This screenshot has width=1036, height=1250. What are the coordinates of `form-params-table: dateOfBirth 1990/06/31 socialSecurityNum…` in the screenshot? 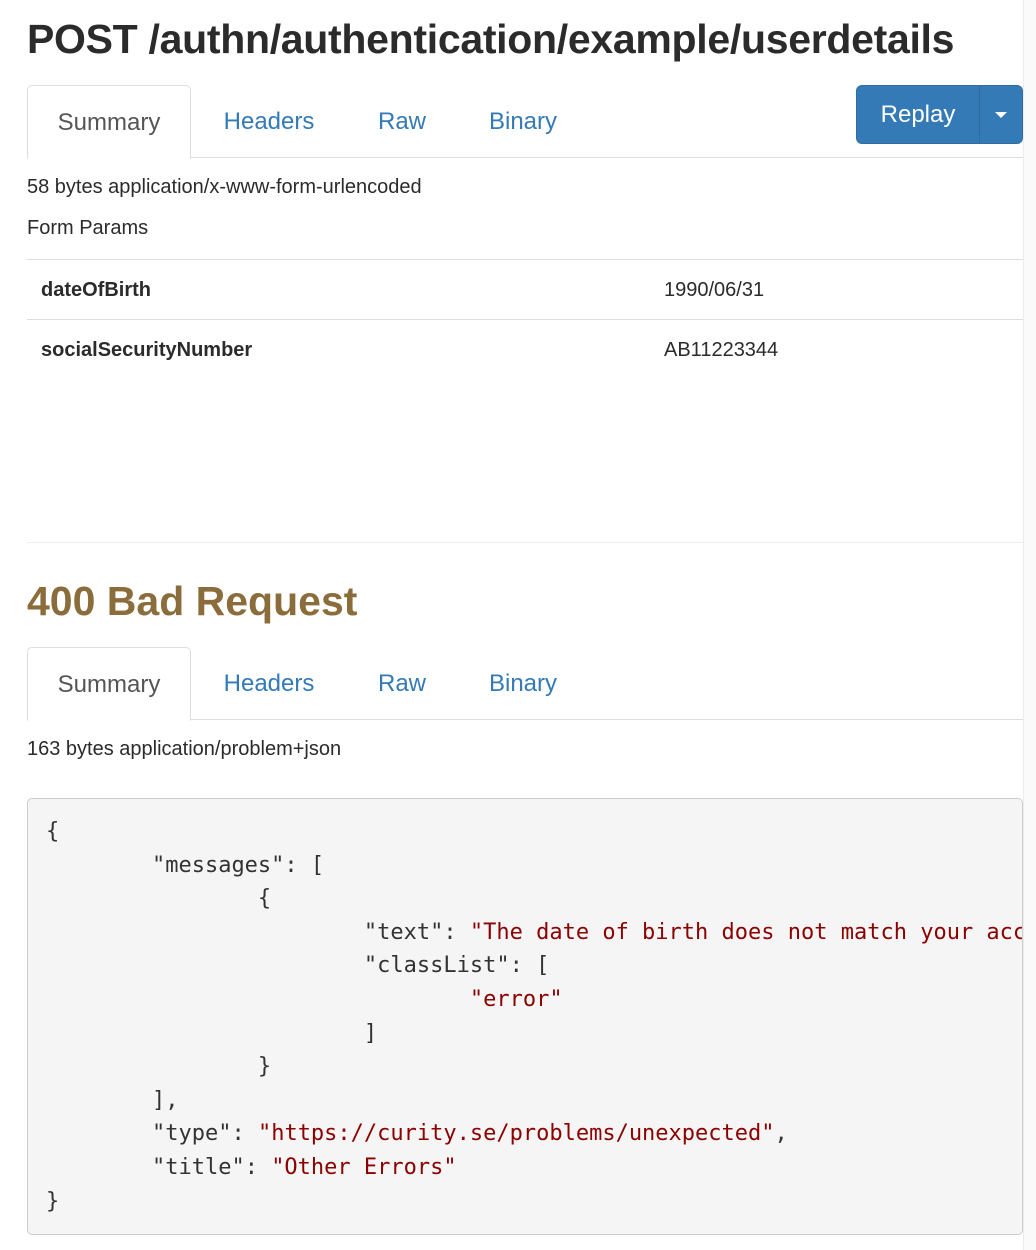 It's located at (525, 319).